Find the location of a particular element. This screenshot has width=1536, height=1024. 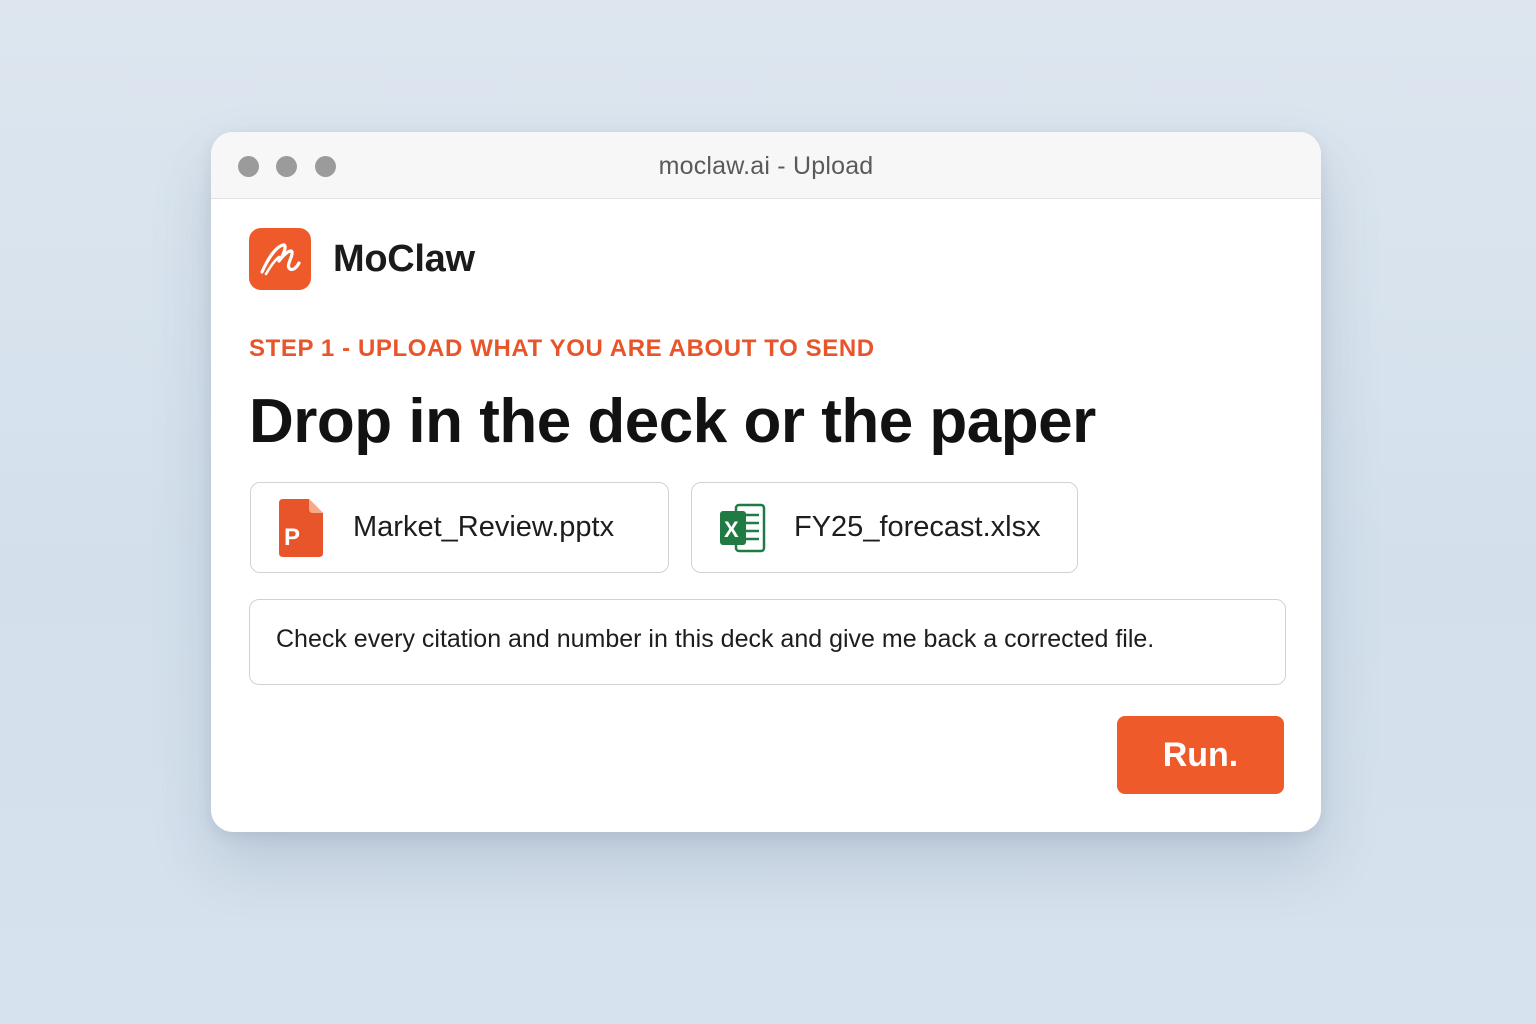

page-headline: Drop in the deck or the paper is located at coordinates (672, 421).